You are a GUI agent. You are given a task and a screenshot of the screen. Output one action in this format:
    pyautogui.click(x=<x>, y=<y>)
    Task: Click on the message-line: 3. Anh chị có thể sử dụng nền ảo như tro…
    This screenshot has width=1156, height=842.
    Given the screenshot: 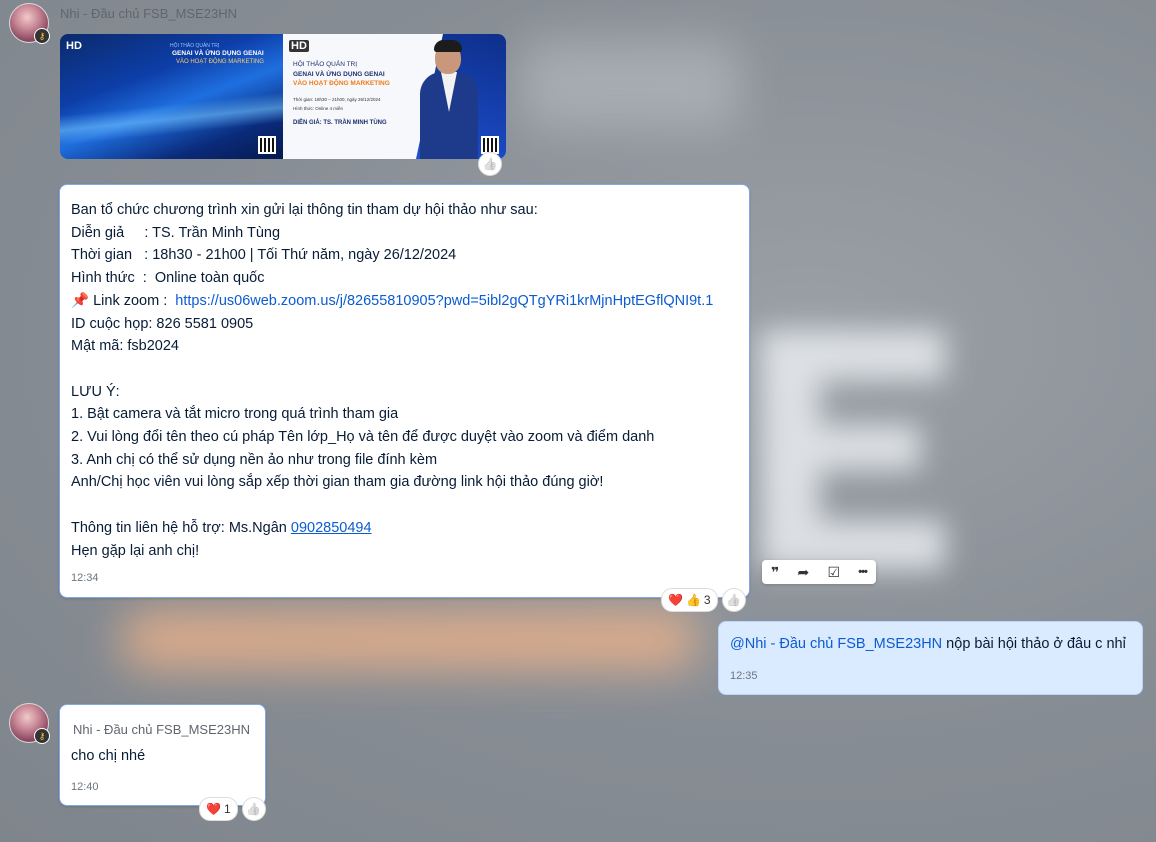 What is the action you would take?
    pyautogui.click(x=254, y=459)
    